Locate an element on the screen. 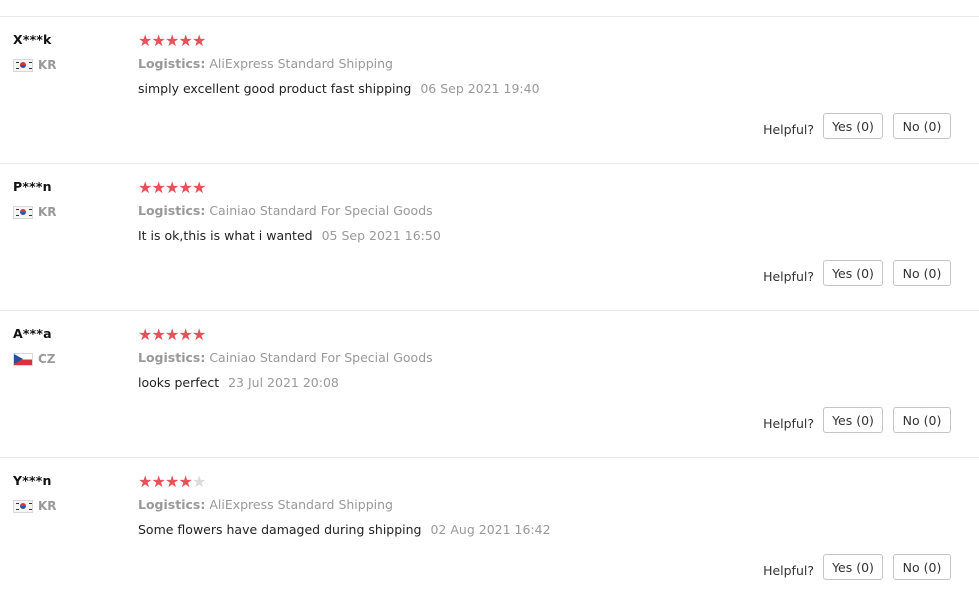 The height and width of the screenshot is (604, 979). review-text: looks perfect is located at coordinates (179, 382).